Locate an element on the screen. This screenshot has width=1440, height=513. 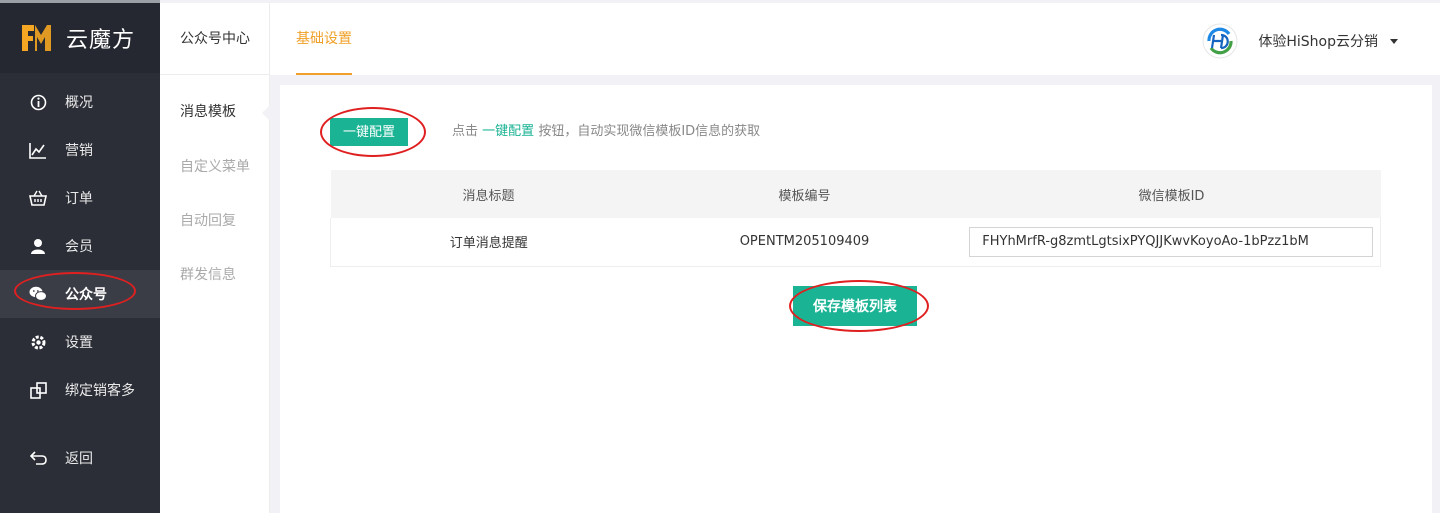
column-header: 模板编号 is located at coordinates (804, 194).